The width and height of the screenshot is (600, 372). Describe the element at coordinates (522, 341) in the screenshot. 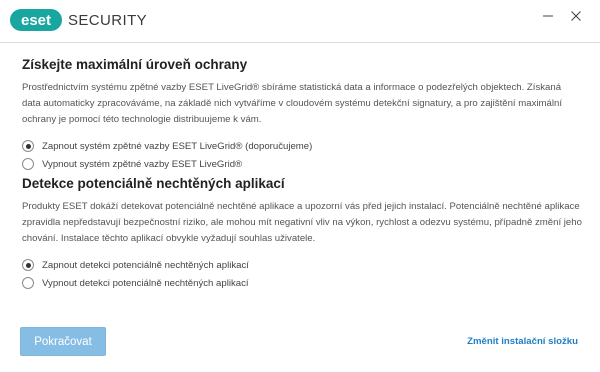

I see `change-install-folder-link: Změnit instalační složku` at that location.